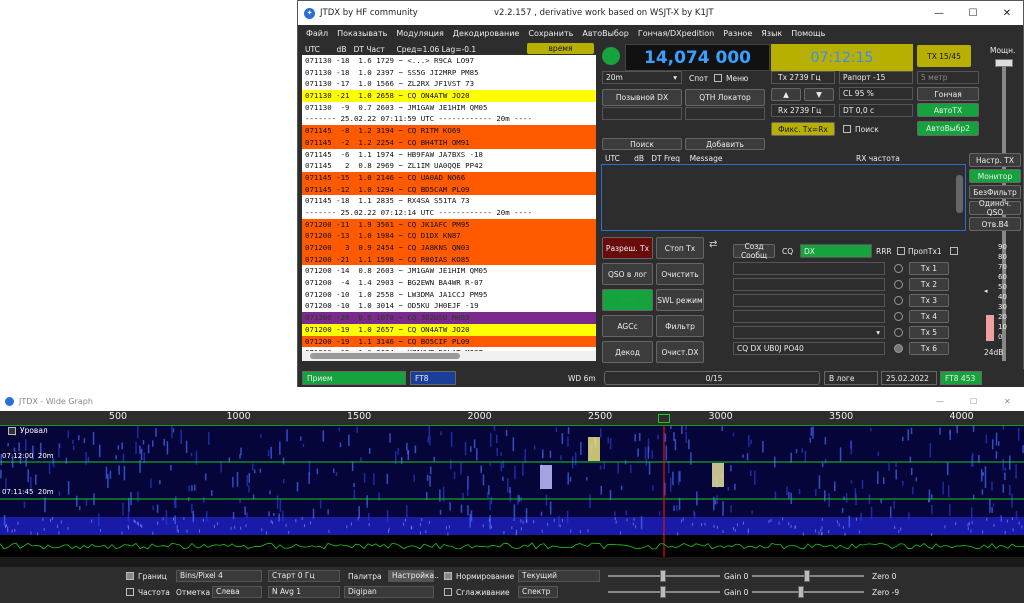 The width and height of the screenshot is (1024, 603). Describe the element at coordinates (449, 189) in the screenshot. I see `list-item: 071145 -12 1.0 1294 ~ CQ BD5CAM PL09` at that location.